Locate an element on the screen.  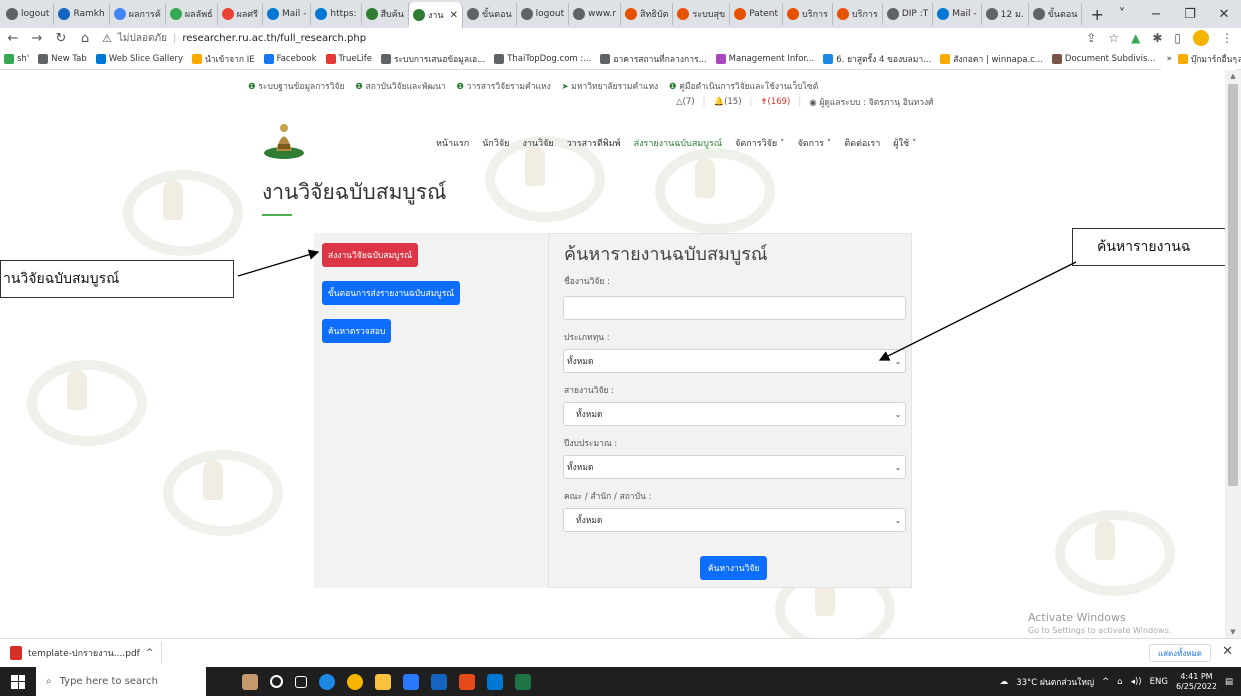
file-explorer-icon is located at coordinates (383, 681).